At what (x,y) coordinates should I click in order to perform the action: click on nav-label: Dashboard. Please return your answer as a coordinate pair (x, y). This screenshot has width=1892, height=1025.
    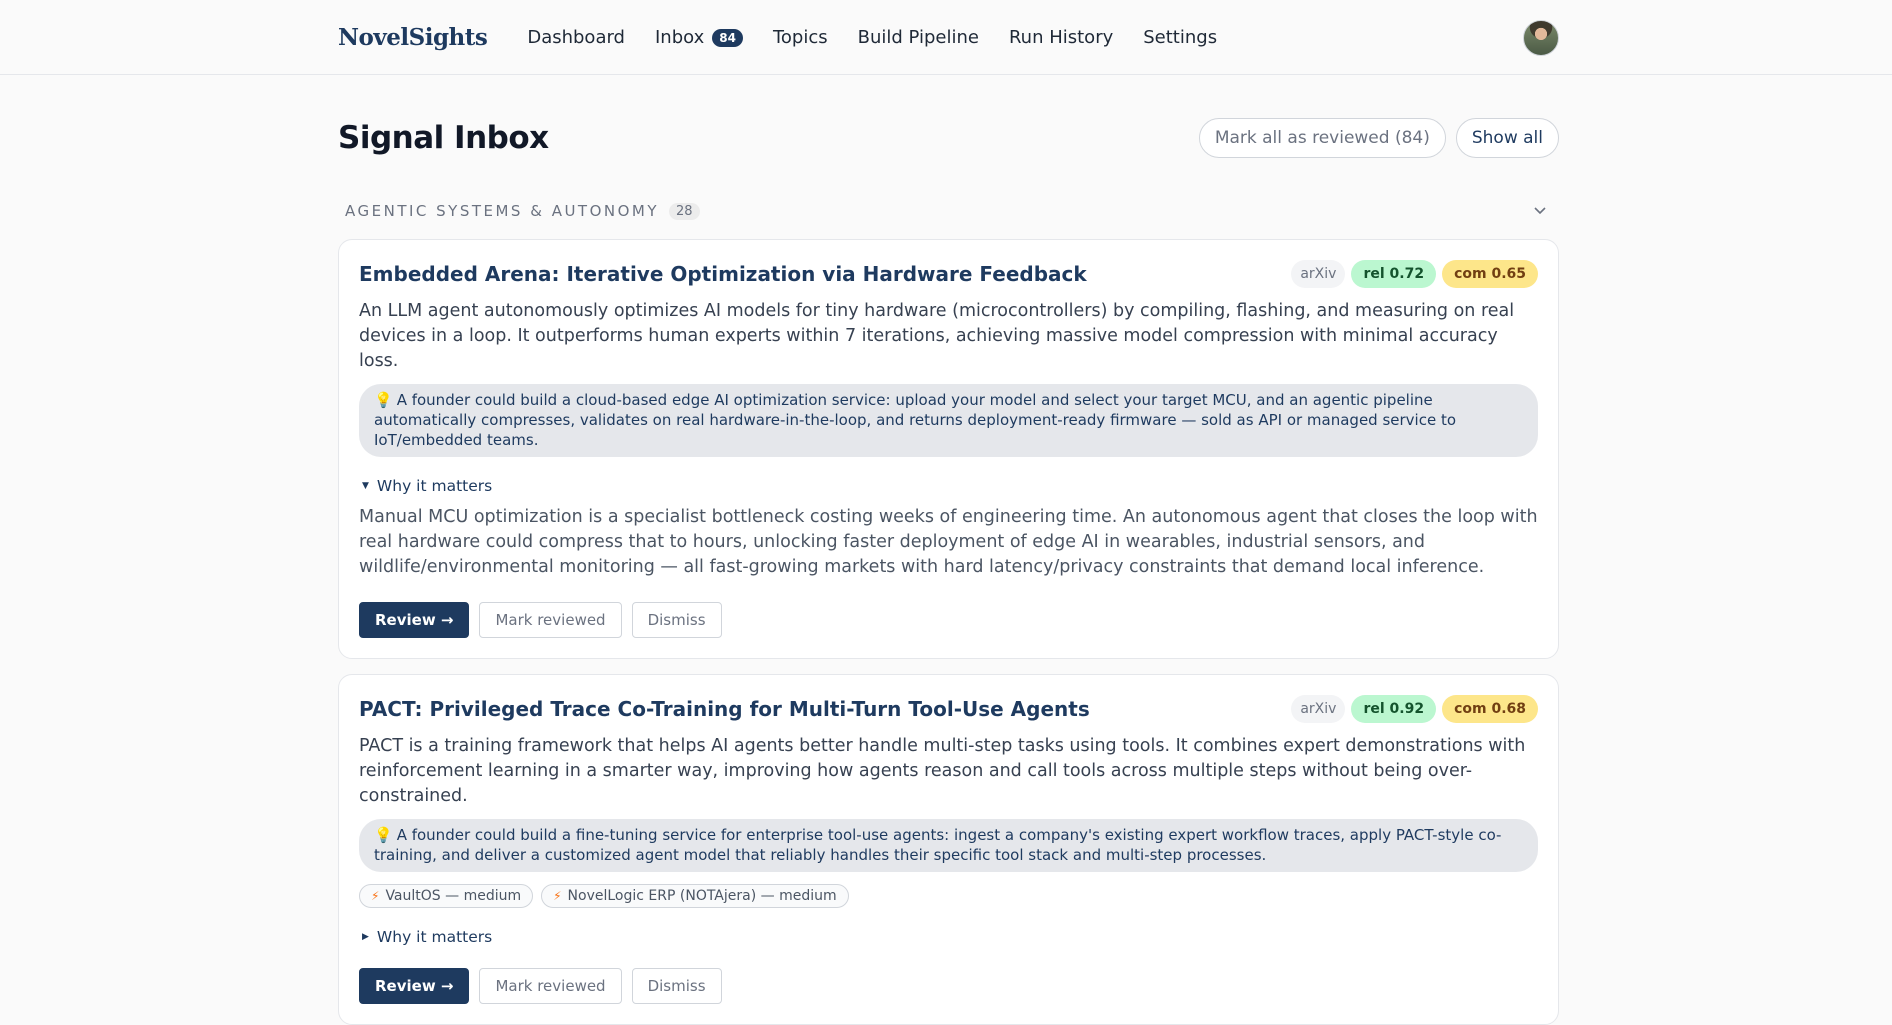
    Looking at the image, I should click on (576, 37).